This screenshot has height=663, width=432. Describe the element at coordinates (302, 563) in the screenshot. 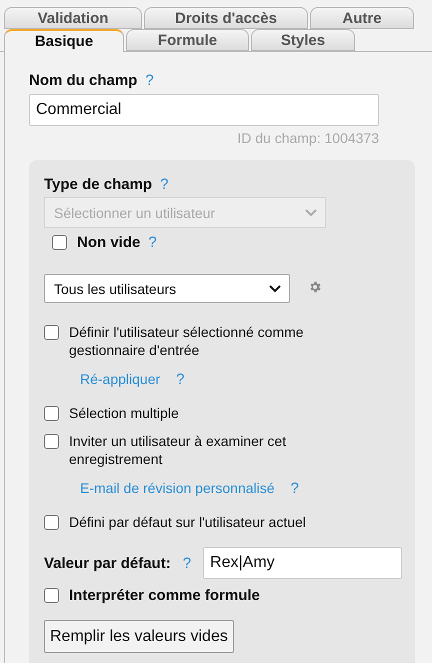

I see `input-field: Rex|Amy` at that location.